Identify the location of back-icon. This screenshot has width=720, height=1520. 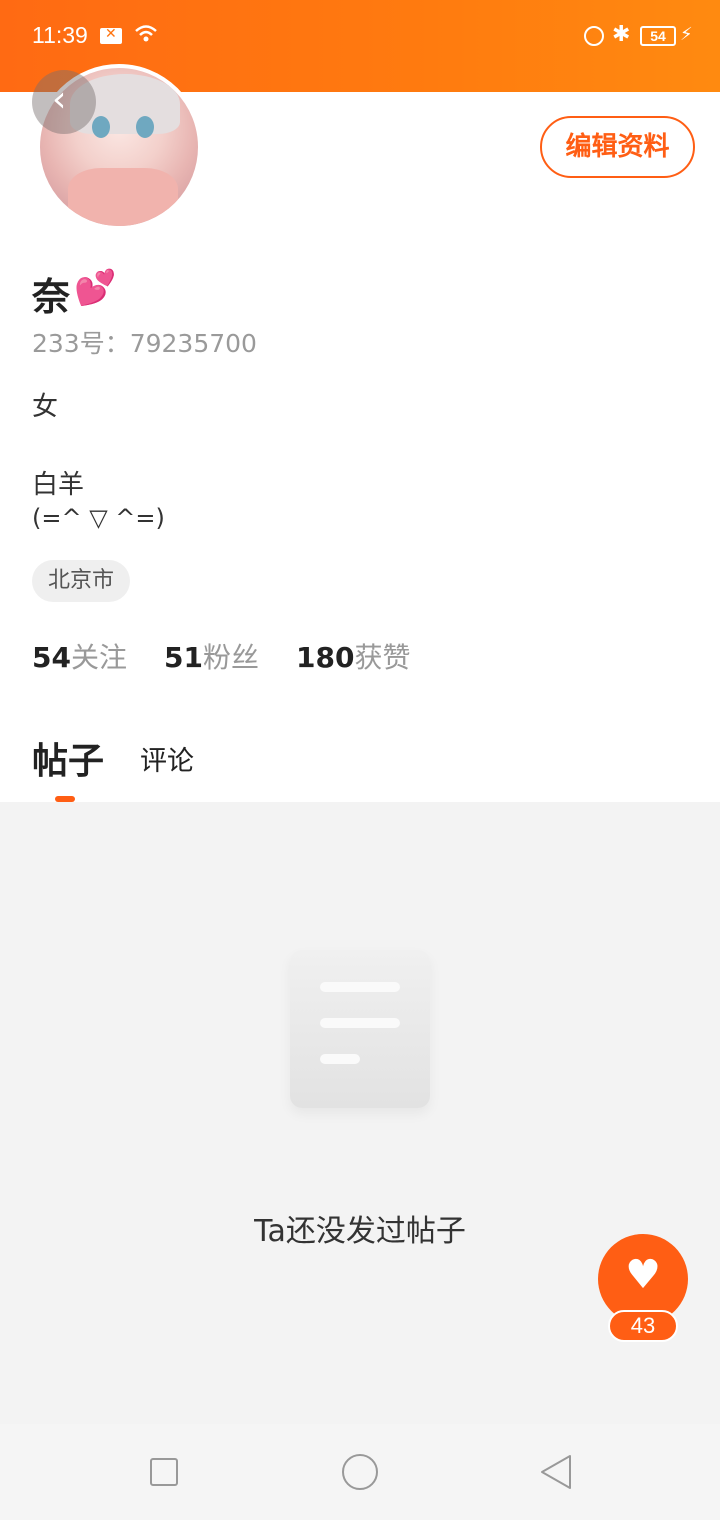
(556, 1472).